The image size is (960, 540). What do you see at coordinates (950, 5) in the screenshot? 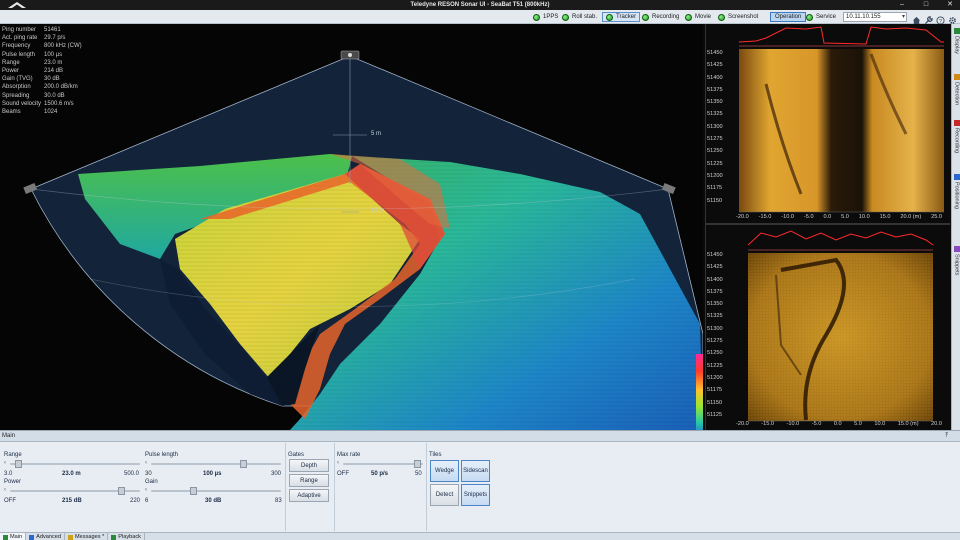
I see `close-icon: ✕` at bounding box center [950, 5].